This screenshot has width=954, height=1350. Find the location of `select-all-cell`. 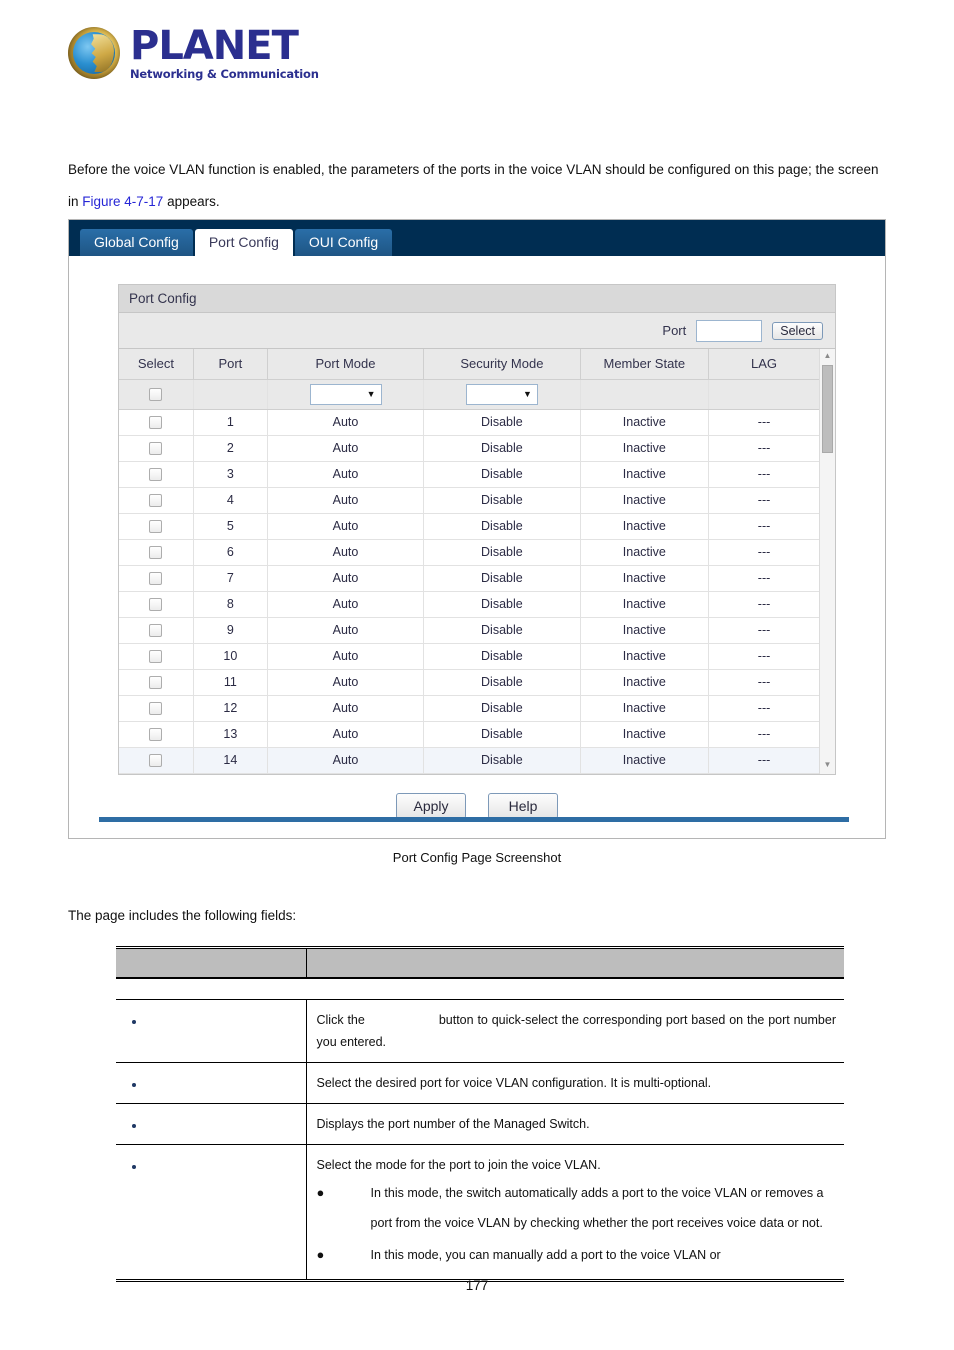

select-all-cell is located at coordinates (156, 394).